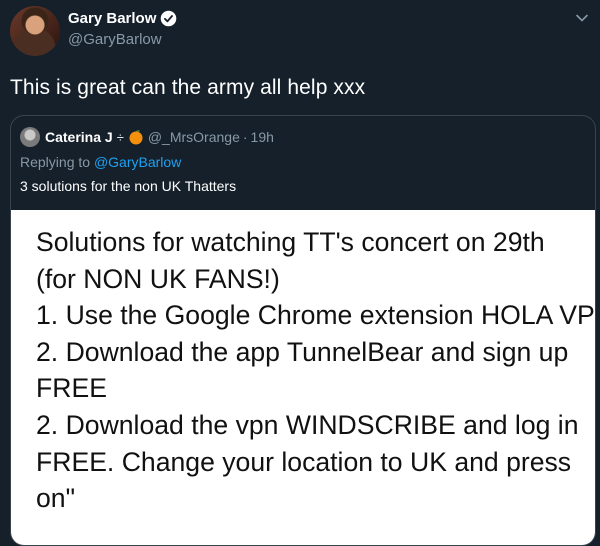  Describe the element at coordinates (262, 137) in the screenshot. I see `quoted-timestamp: 19h` at that location.